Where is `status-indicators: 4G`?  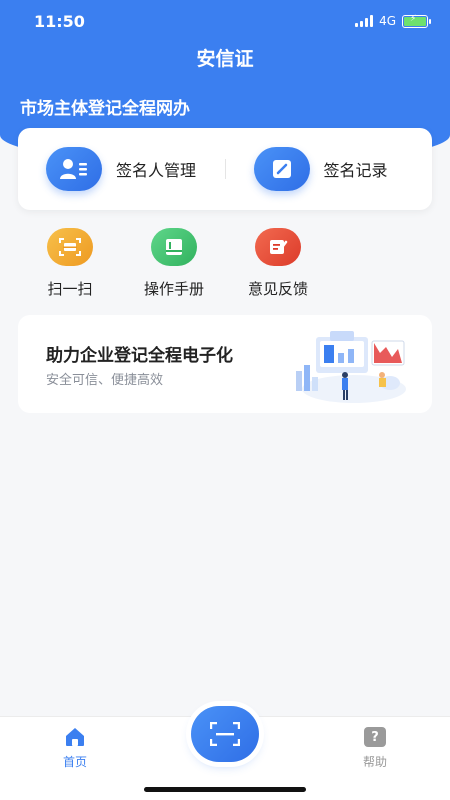 status-indicators: 4G is located at coordinates (393, 21).